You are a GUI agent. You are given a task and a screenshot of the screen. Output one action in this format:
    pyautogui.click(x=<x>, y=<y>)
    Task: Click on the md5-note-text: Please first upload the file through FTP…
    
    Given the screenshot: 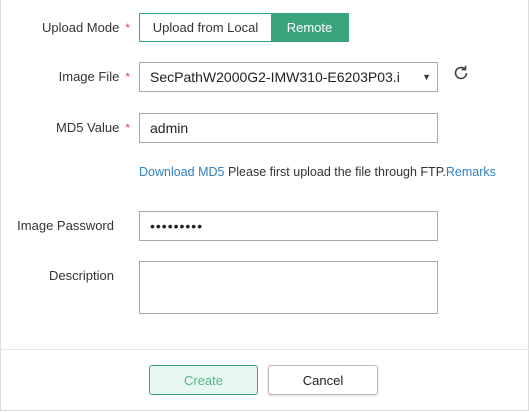 What is the action you would take?
    pyautogui.click(x=335, y=172)
    